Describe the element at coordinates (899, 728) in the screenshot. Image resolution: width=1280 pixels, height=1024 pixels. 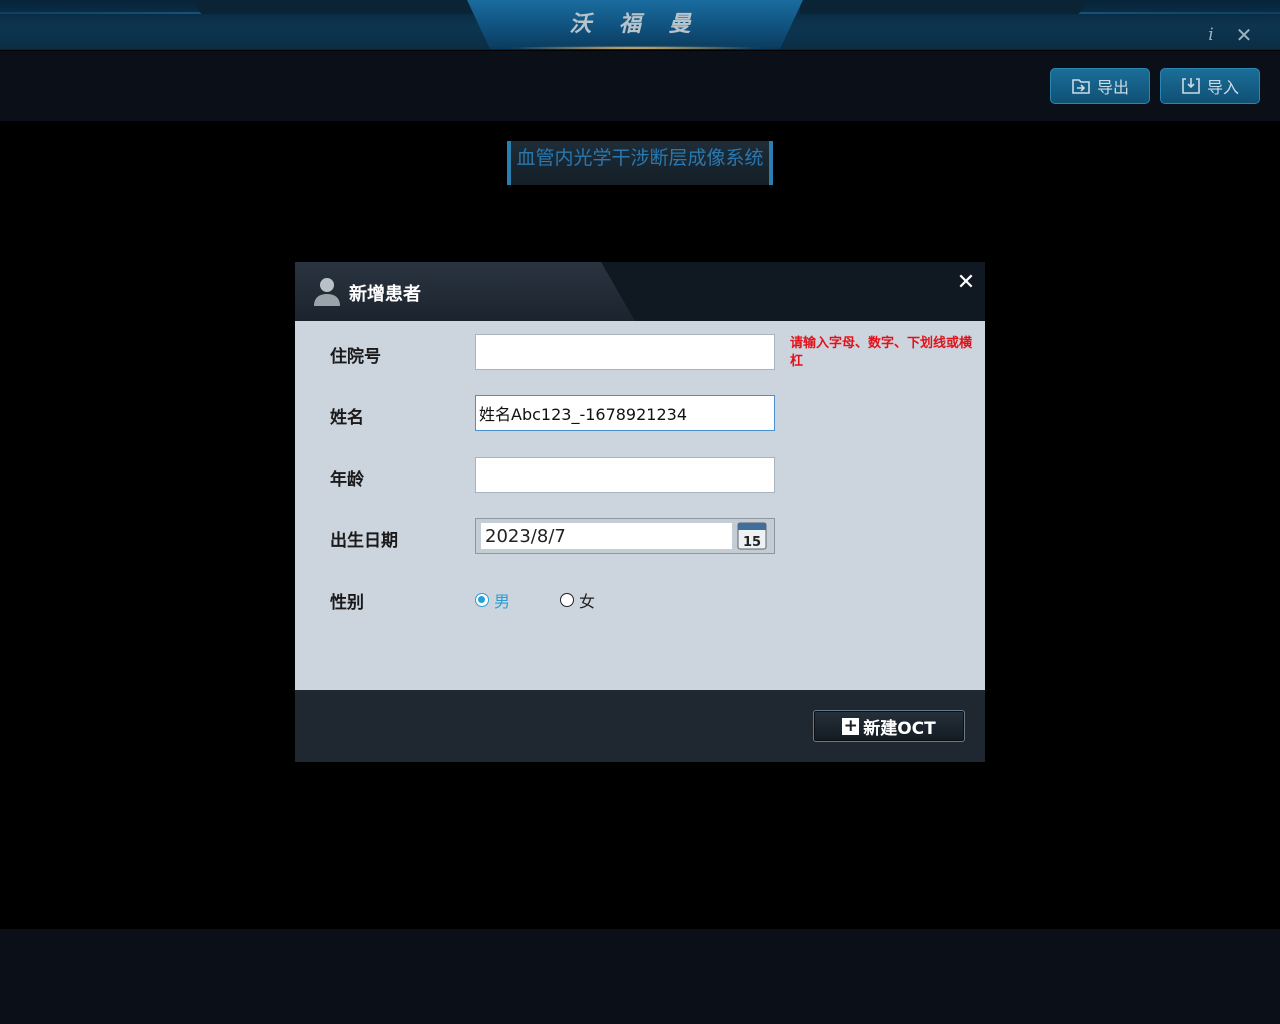
I see `new-oct-label: 新建OCT` at that location.